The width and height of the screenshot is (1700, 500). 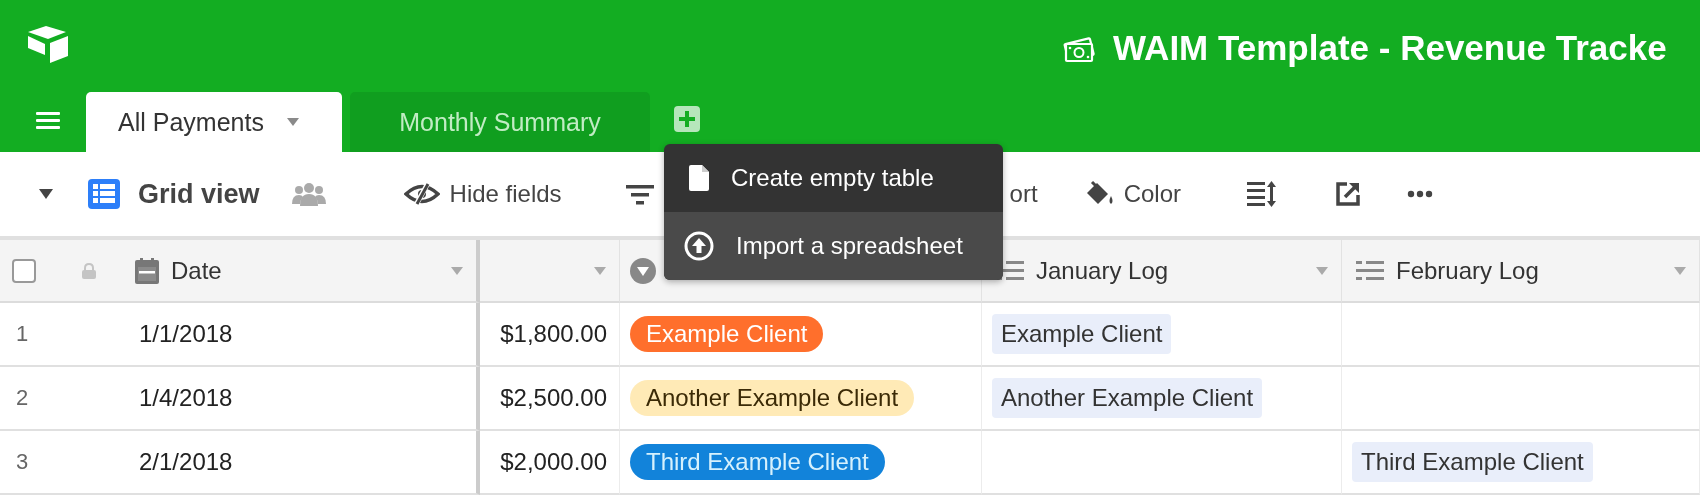 What do you see at coordinates (772, 398) in the screenshot?
I see `client-tag: Another Example Client` at bounding box center [772, 398].